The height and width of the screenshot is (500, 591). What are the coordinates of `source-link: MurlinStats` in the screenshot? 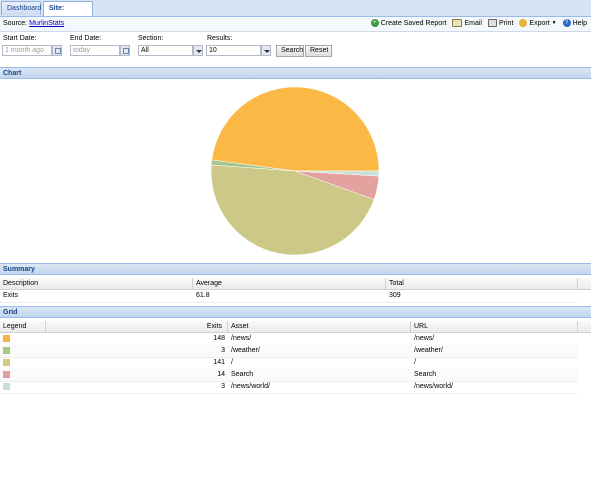 It's located at (46, 23).